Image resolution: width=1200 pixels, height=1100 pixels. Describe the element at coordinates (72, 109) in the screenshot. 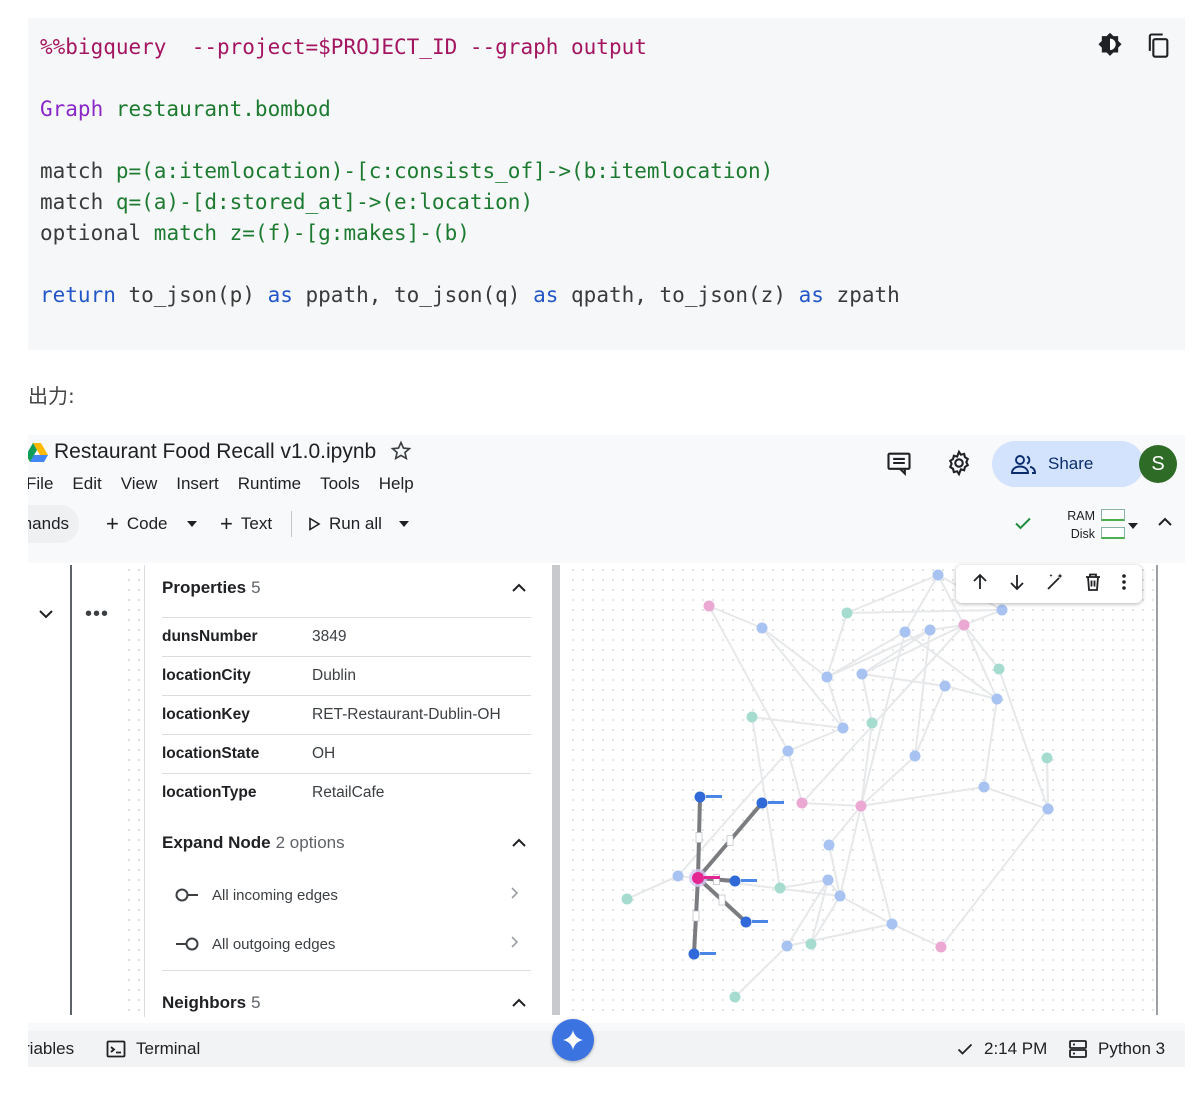

I see `graph-keyword: Graph` at that location.